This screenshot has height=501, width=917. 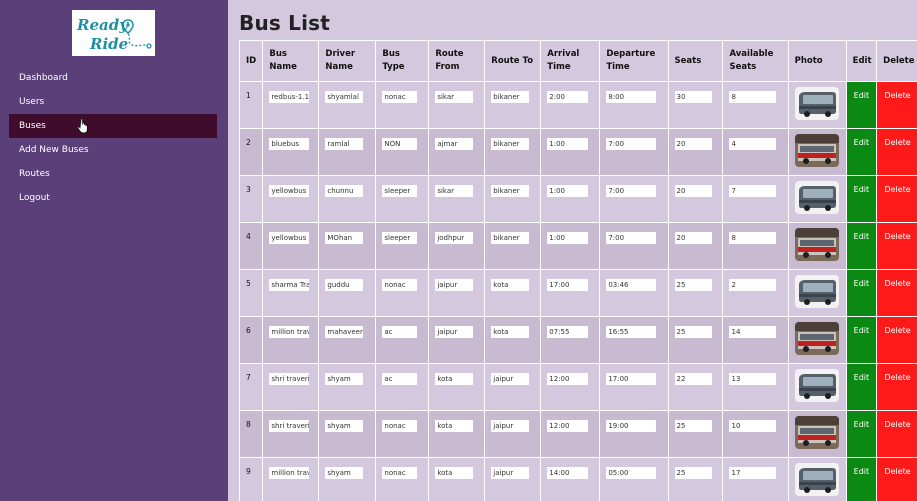 What do you see at coordinates (753, 473) in the screenshot?
I see `available-seats-input: 17` at bounding box center [753, 473].